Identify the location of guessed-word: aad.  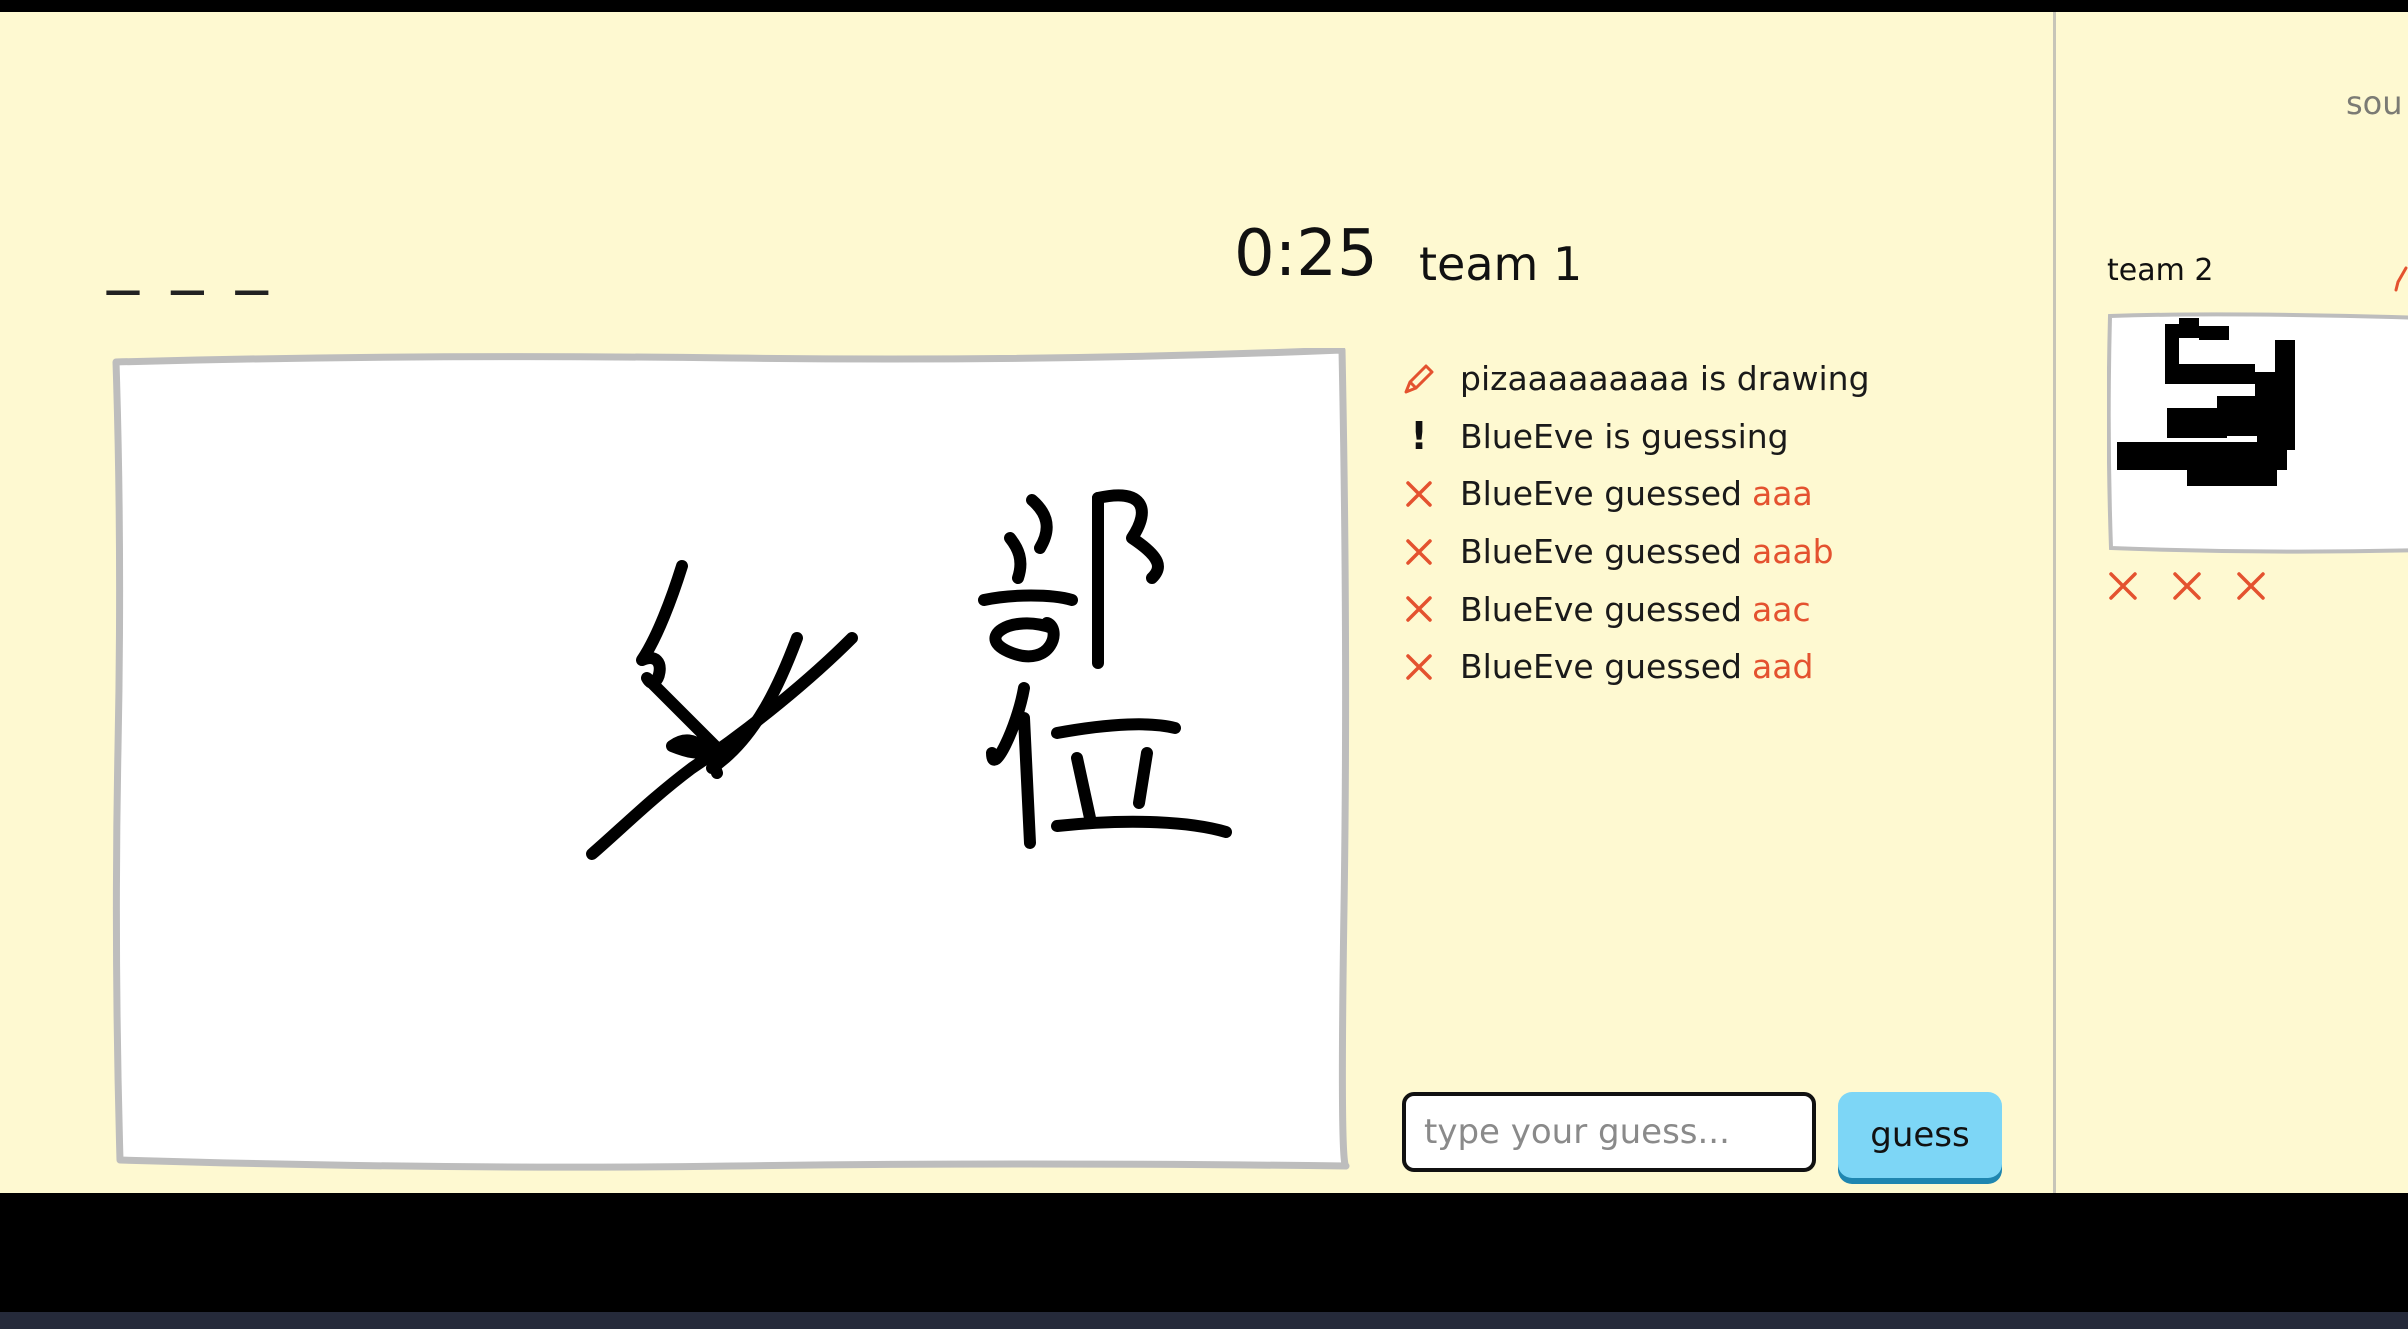
(1783, 667).